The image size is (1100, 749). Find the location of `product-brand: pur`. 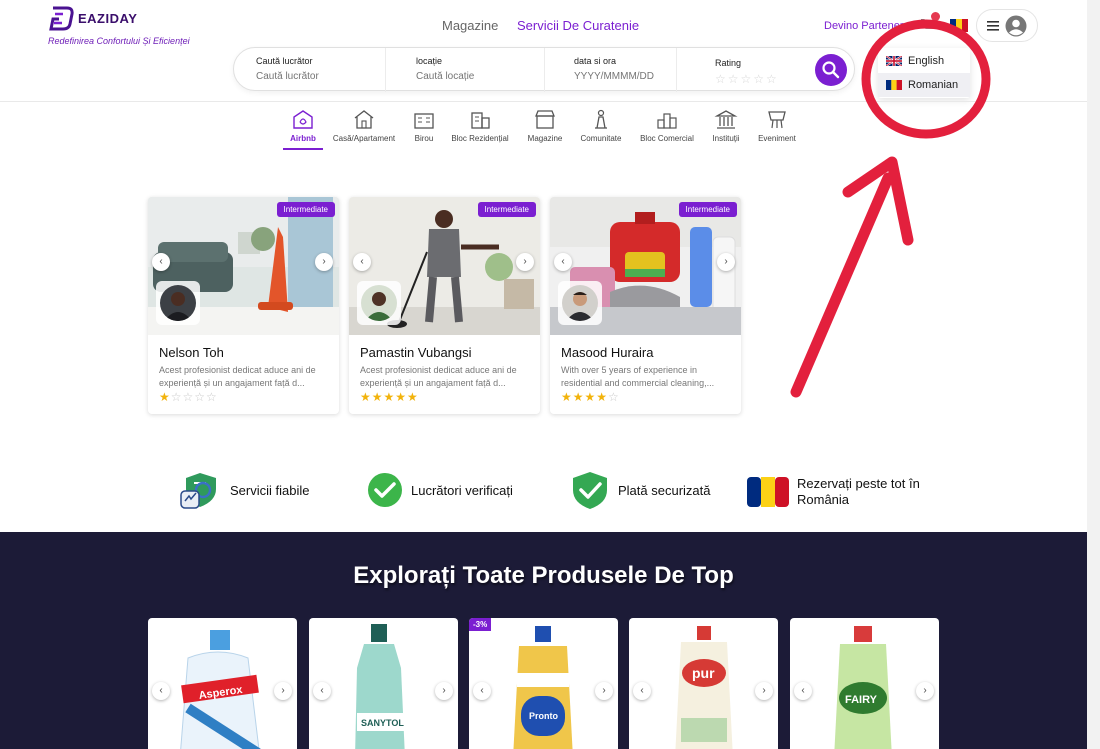

product-brand: pur is located at coordinates (703, 673).